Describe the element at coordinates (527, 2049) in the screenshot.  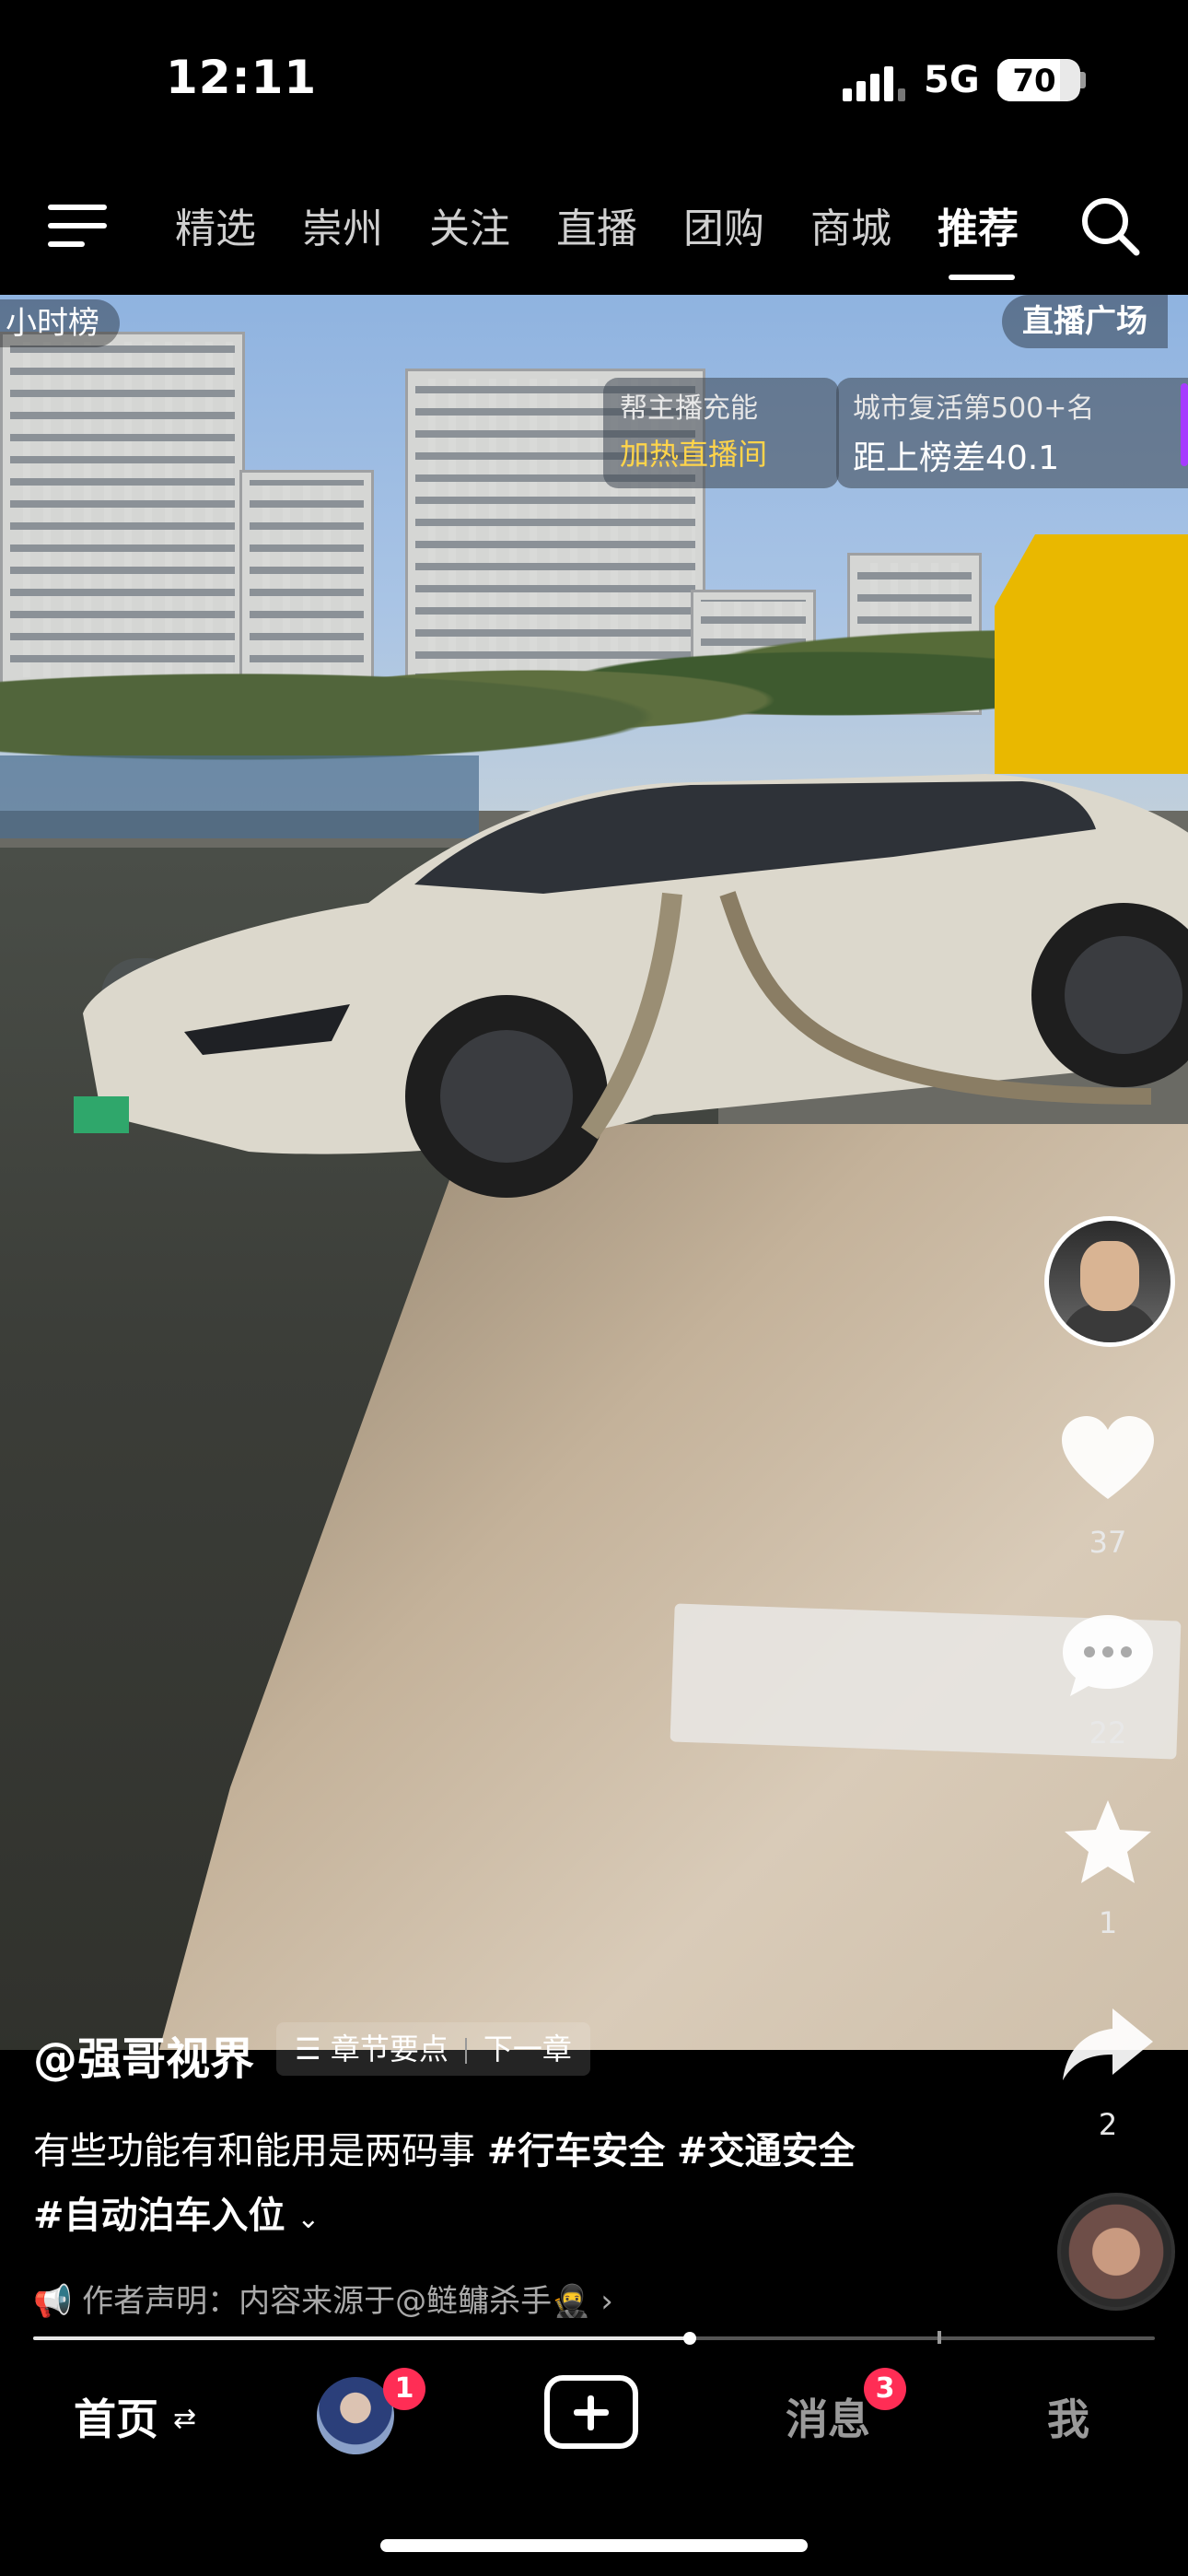
I see `next-chapter-button: 下一章` at that location.